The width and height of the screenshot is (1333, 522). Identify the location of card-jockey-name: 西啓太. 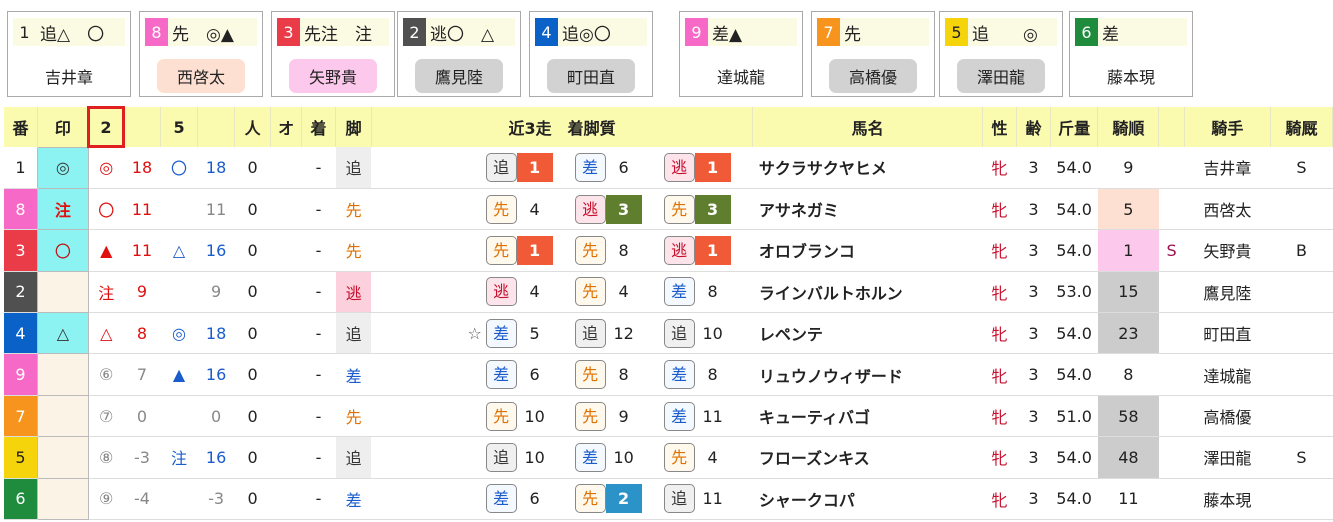
(201, 76).